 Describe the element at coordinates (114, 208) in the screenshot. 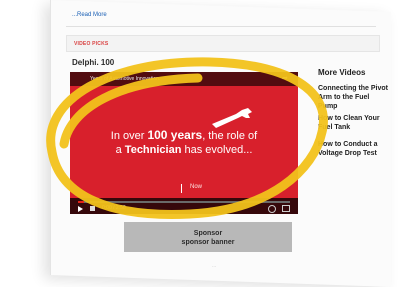

I see `time-display: 0:00 / 2:58` at that location.